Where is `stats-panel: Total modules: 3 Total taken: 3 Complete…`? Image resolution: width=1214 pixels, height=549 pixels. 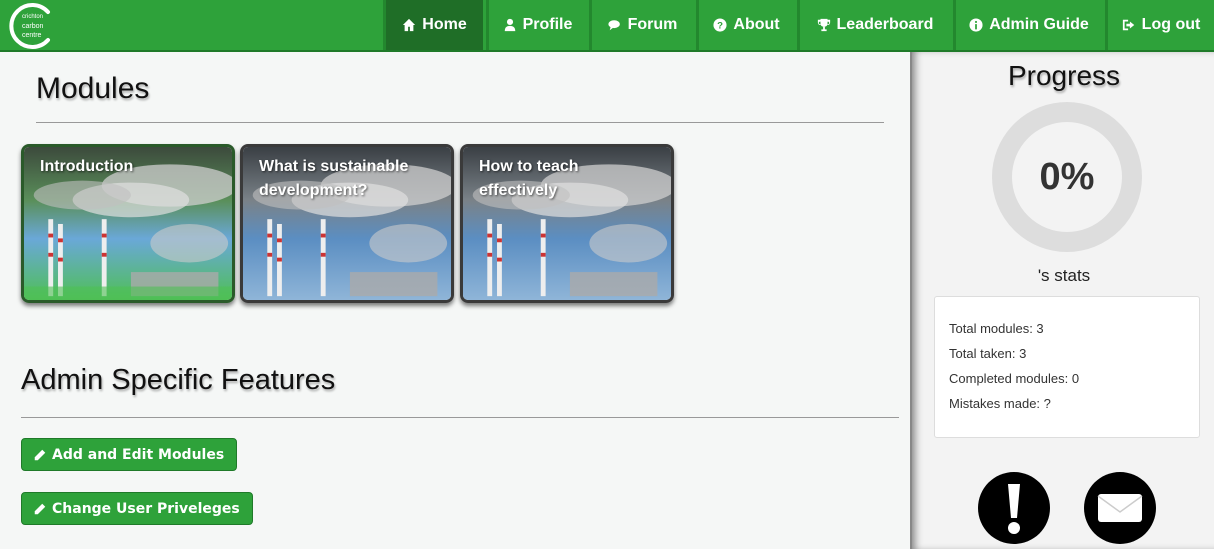 stats-panel: Total modules: 3 Total taken: 3 Complete… is located at coordinates (1067, 367).